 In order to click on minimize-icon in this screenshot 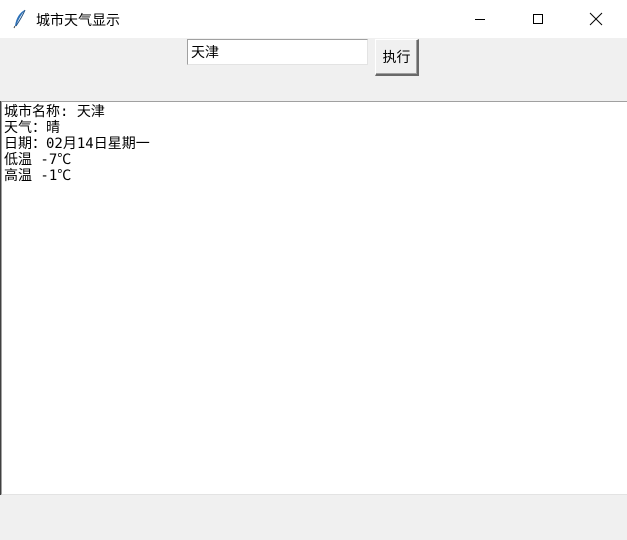, I will do `click(480, 19)`.